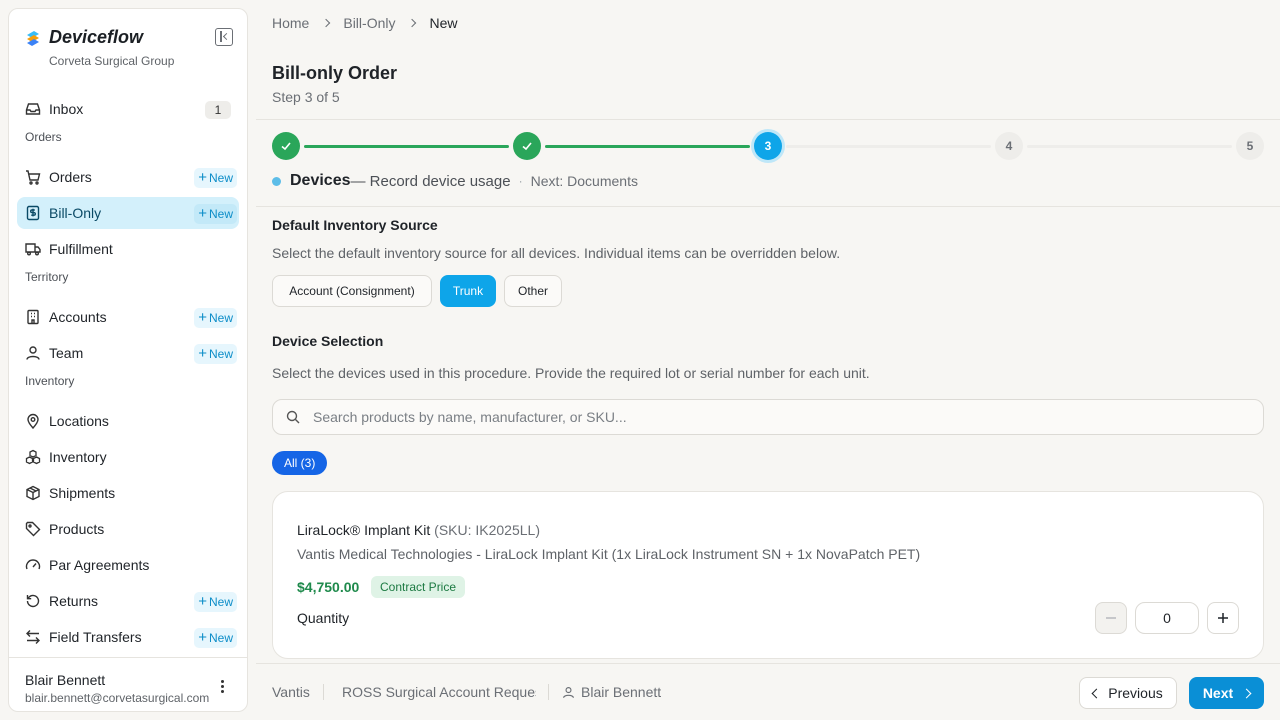  I want to click on sidebar-item-label: Par Agreements, so click(99, 565).